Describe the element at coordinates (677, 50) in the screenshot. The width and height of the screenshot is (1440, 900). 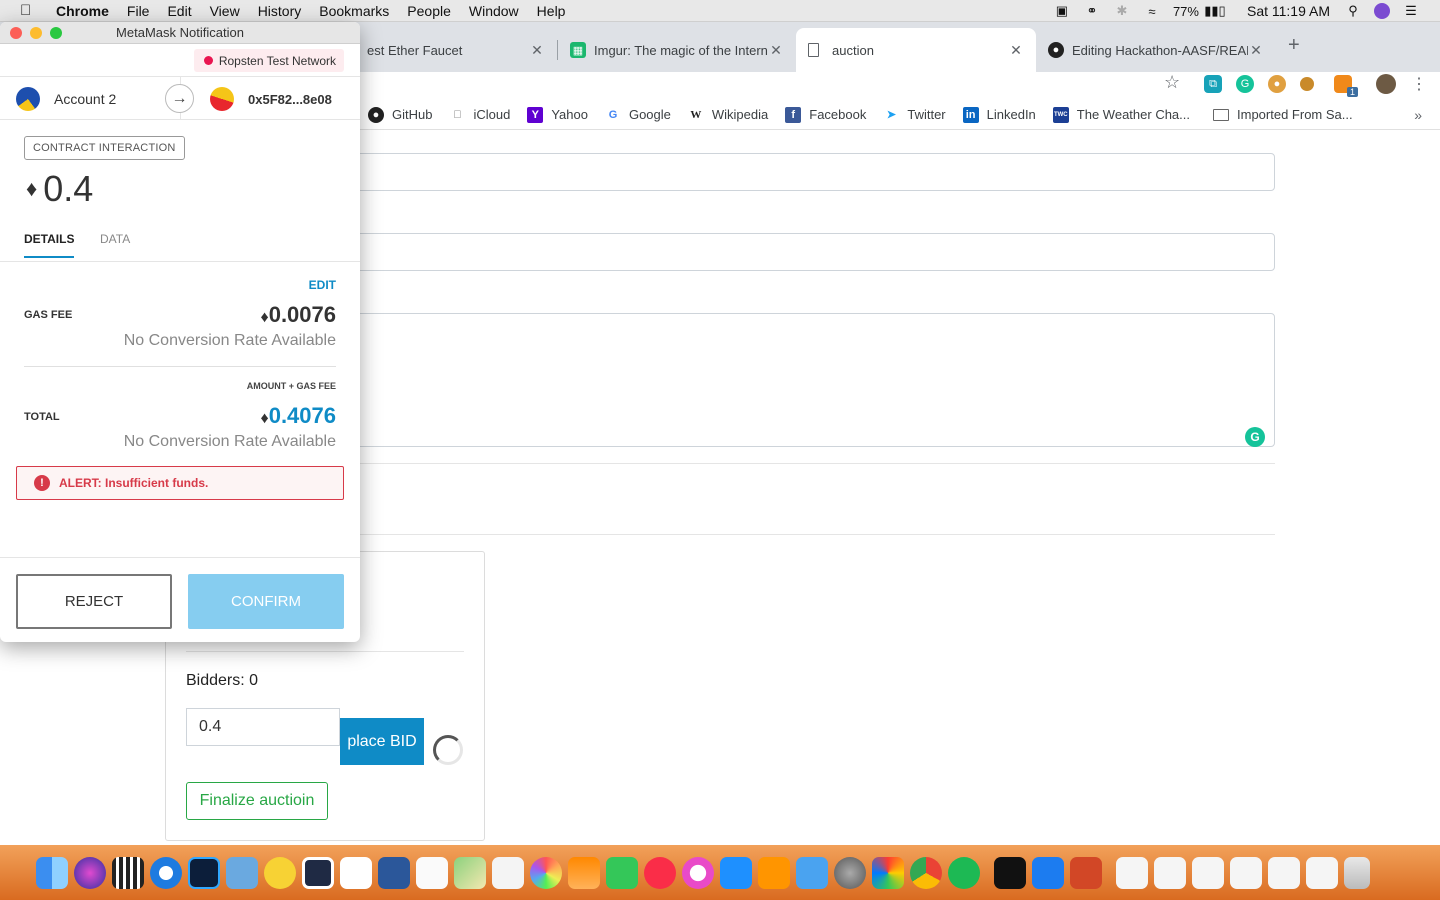
I see `tab-imgur: ▦ Imgur: The magic of the Interne ✕` at that location.